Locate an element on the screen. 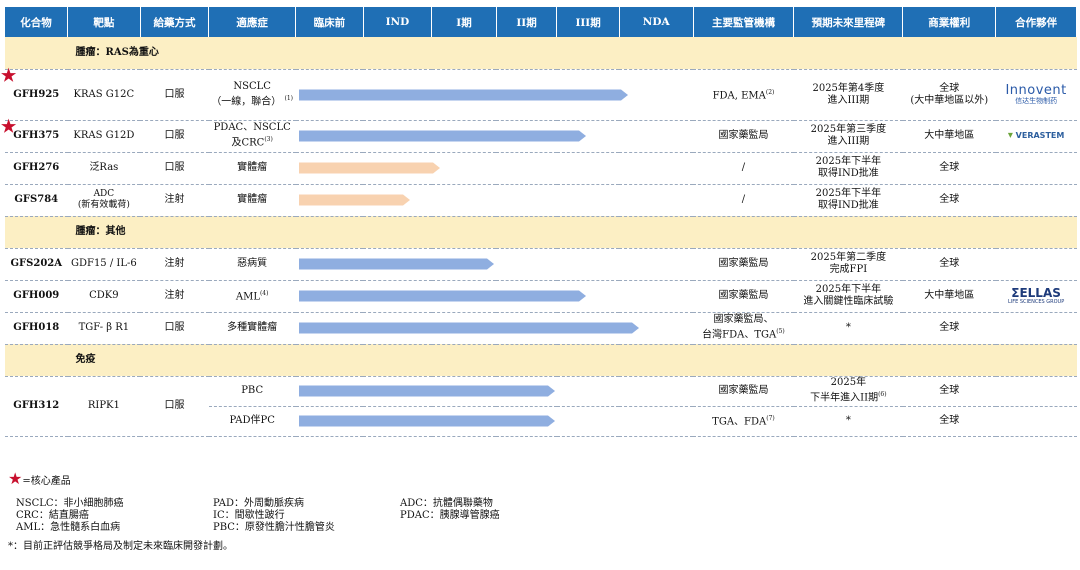 The width and height of the screenshot is (1080, 570). section-title-ras: 腫瘤：RAS為重心 is located at coordinates (572, 53).